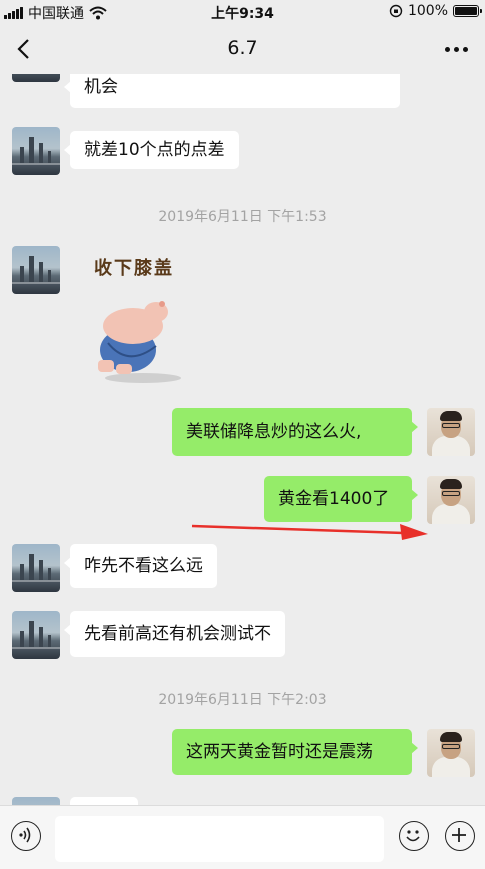  I want to click on chat-header: 6.7, so click(242, 49).